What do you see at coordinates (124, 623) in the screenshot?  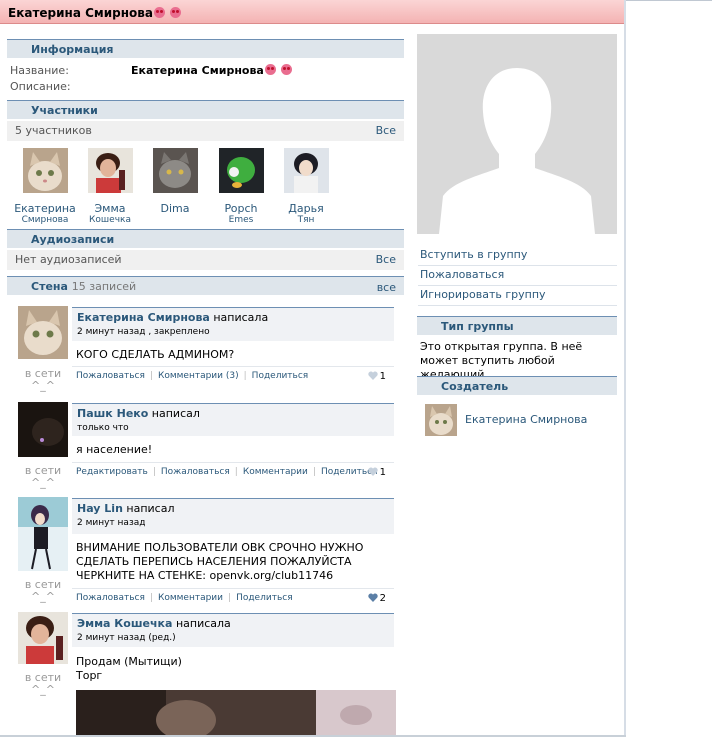 I see `post-author-link: Эмма Кошечка` at bounding box center [124, 623].